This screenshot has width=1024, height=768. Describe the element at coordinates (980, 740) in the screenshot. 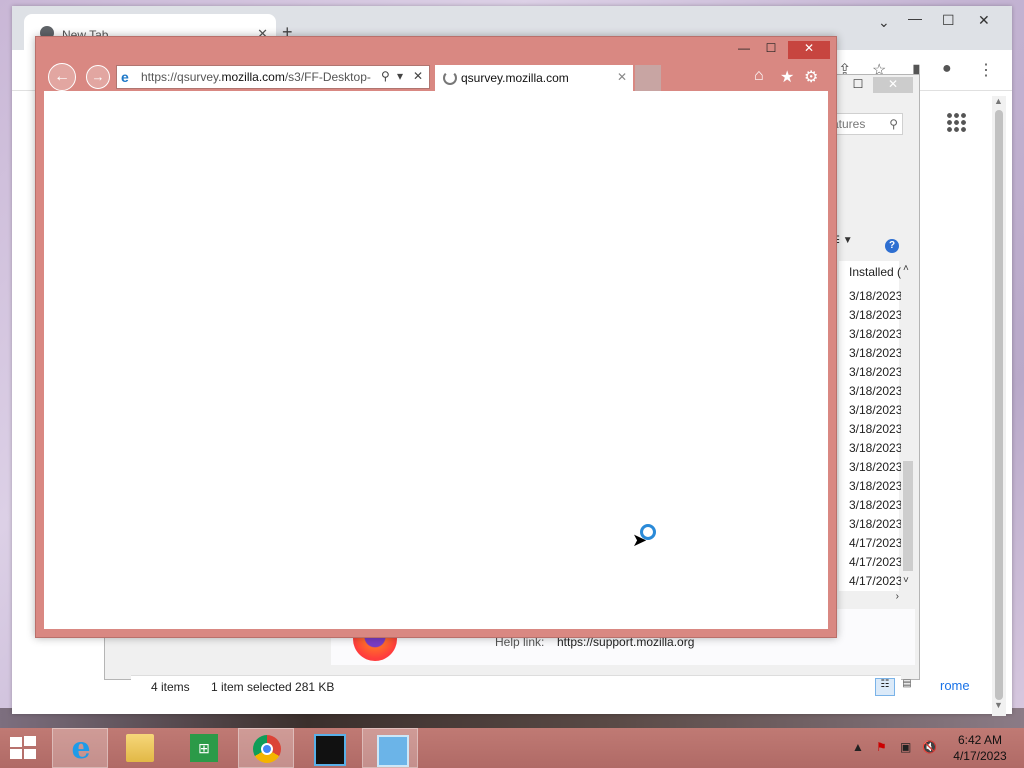

I see `clock-time: 6:42 AM` at that location.